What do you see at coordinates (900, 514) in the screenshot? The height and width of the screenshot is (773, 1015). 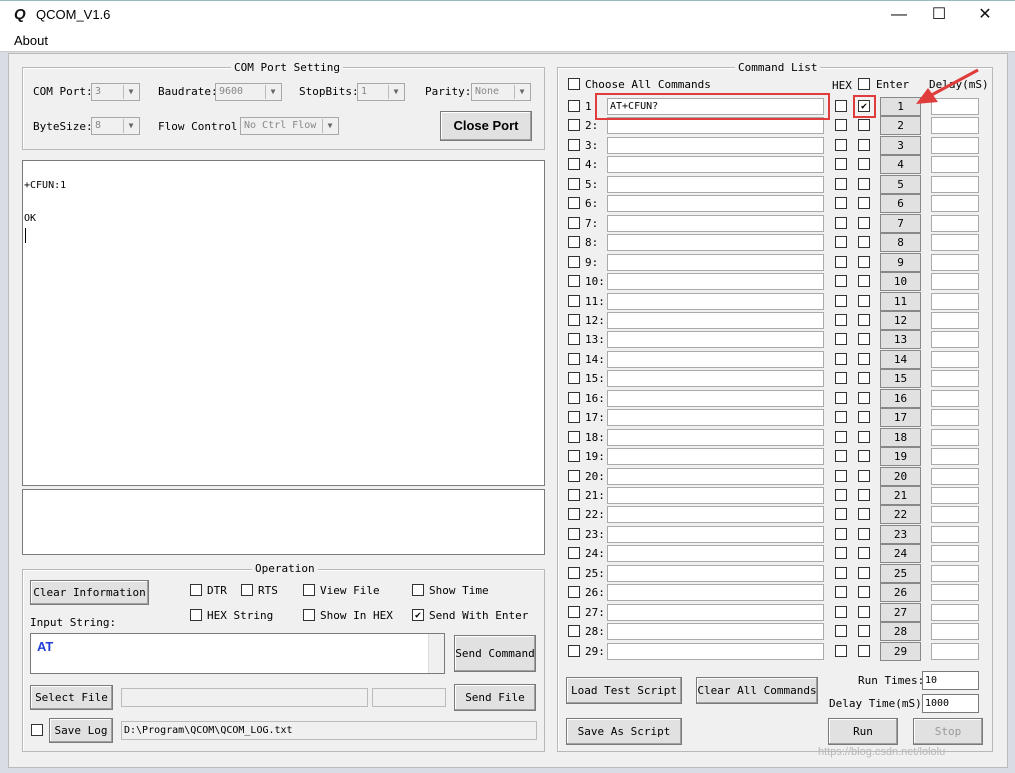 I see `command-send-button: 22` at bounding box center [900, 514].